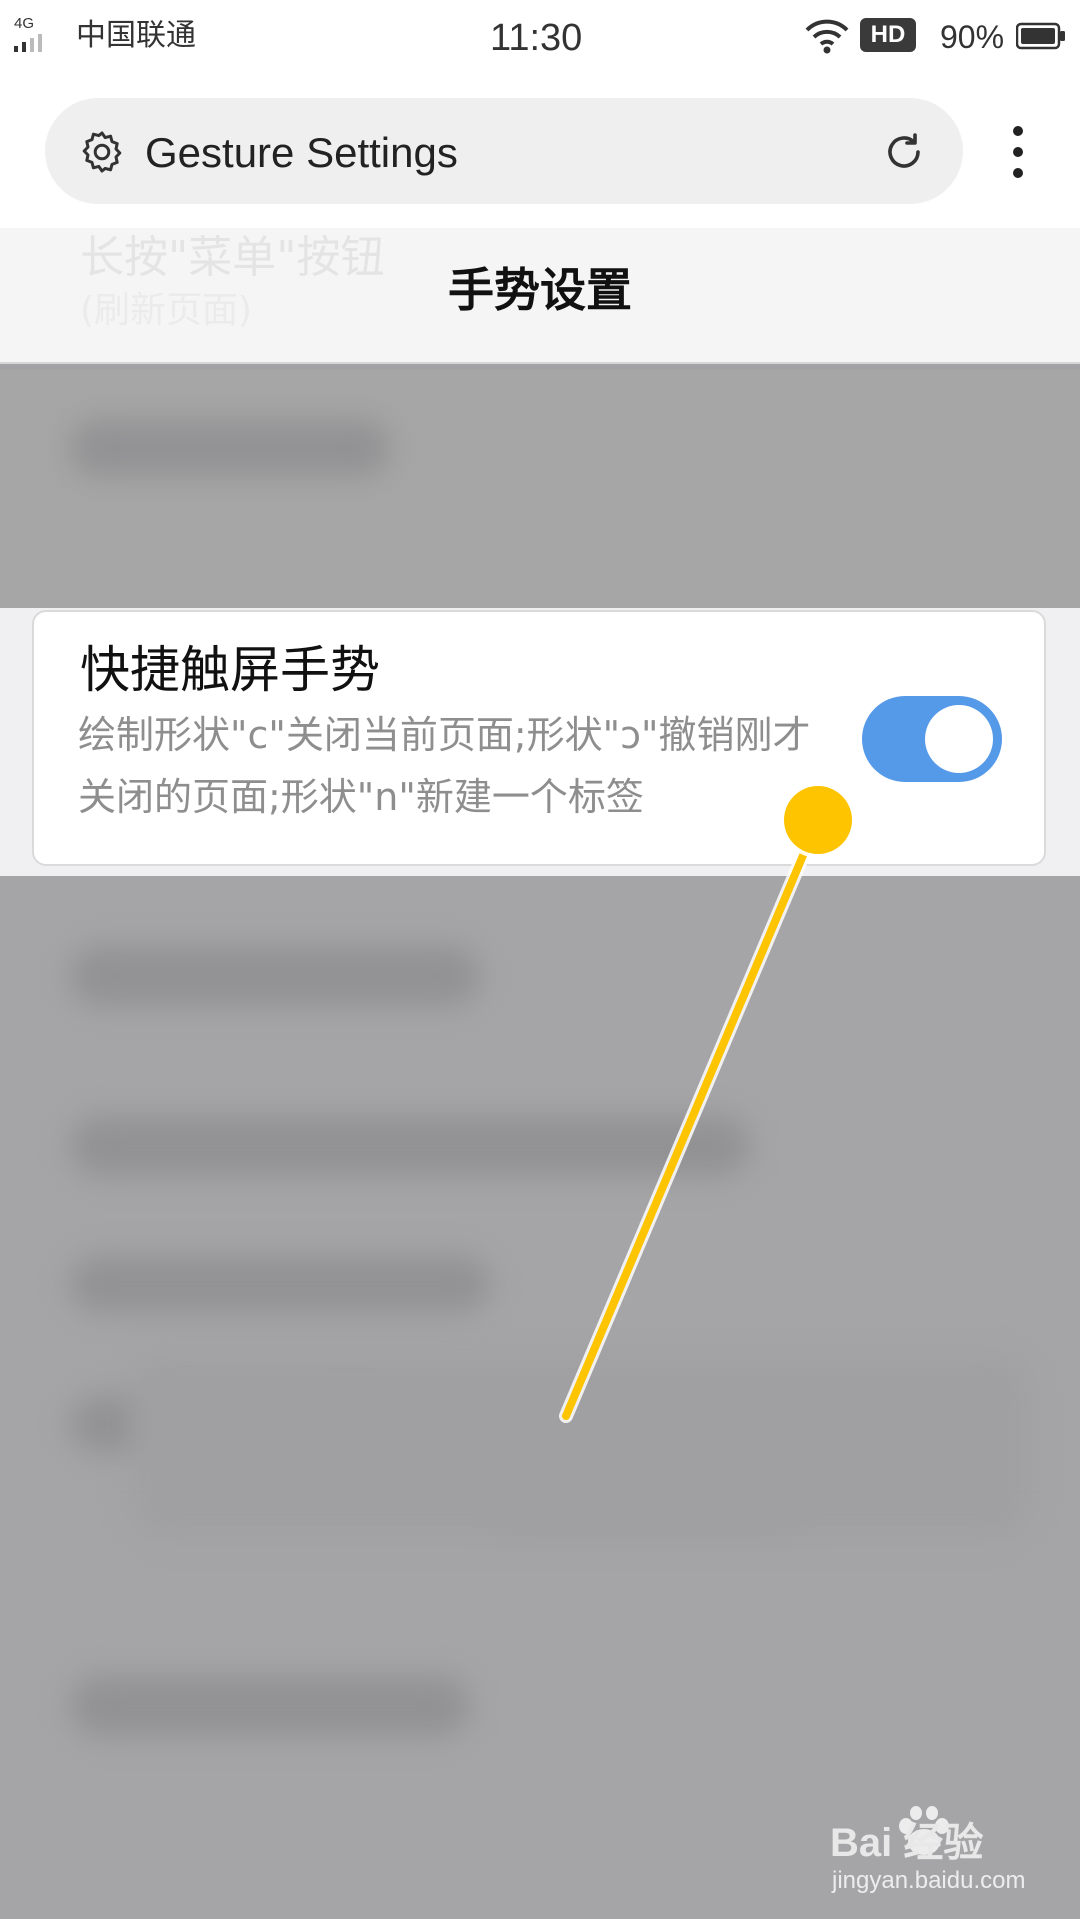 The image size is (1080, 1919). What do you see at coordinates (929, 1880) in the screenshot?
I see `watermark-url: jingyan.baidu.com` at bounding box center [929, 1880].